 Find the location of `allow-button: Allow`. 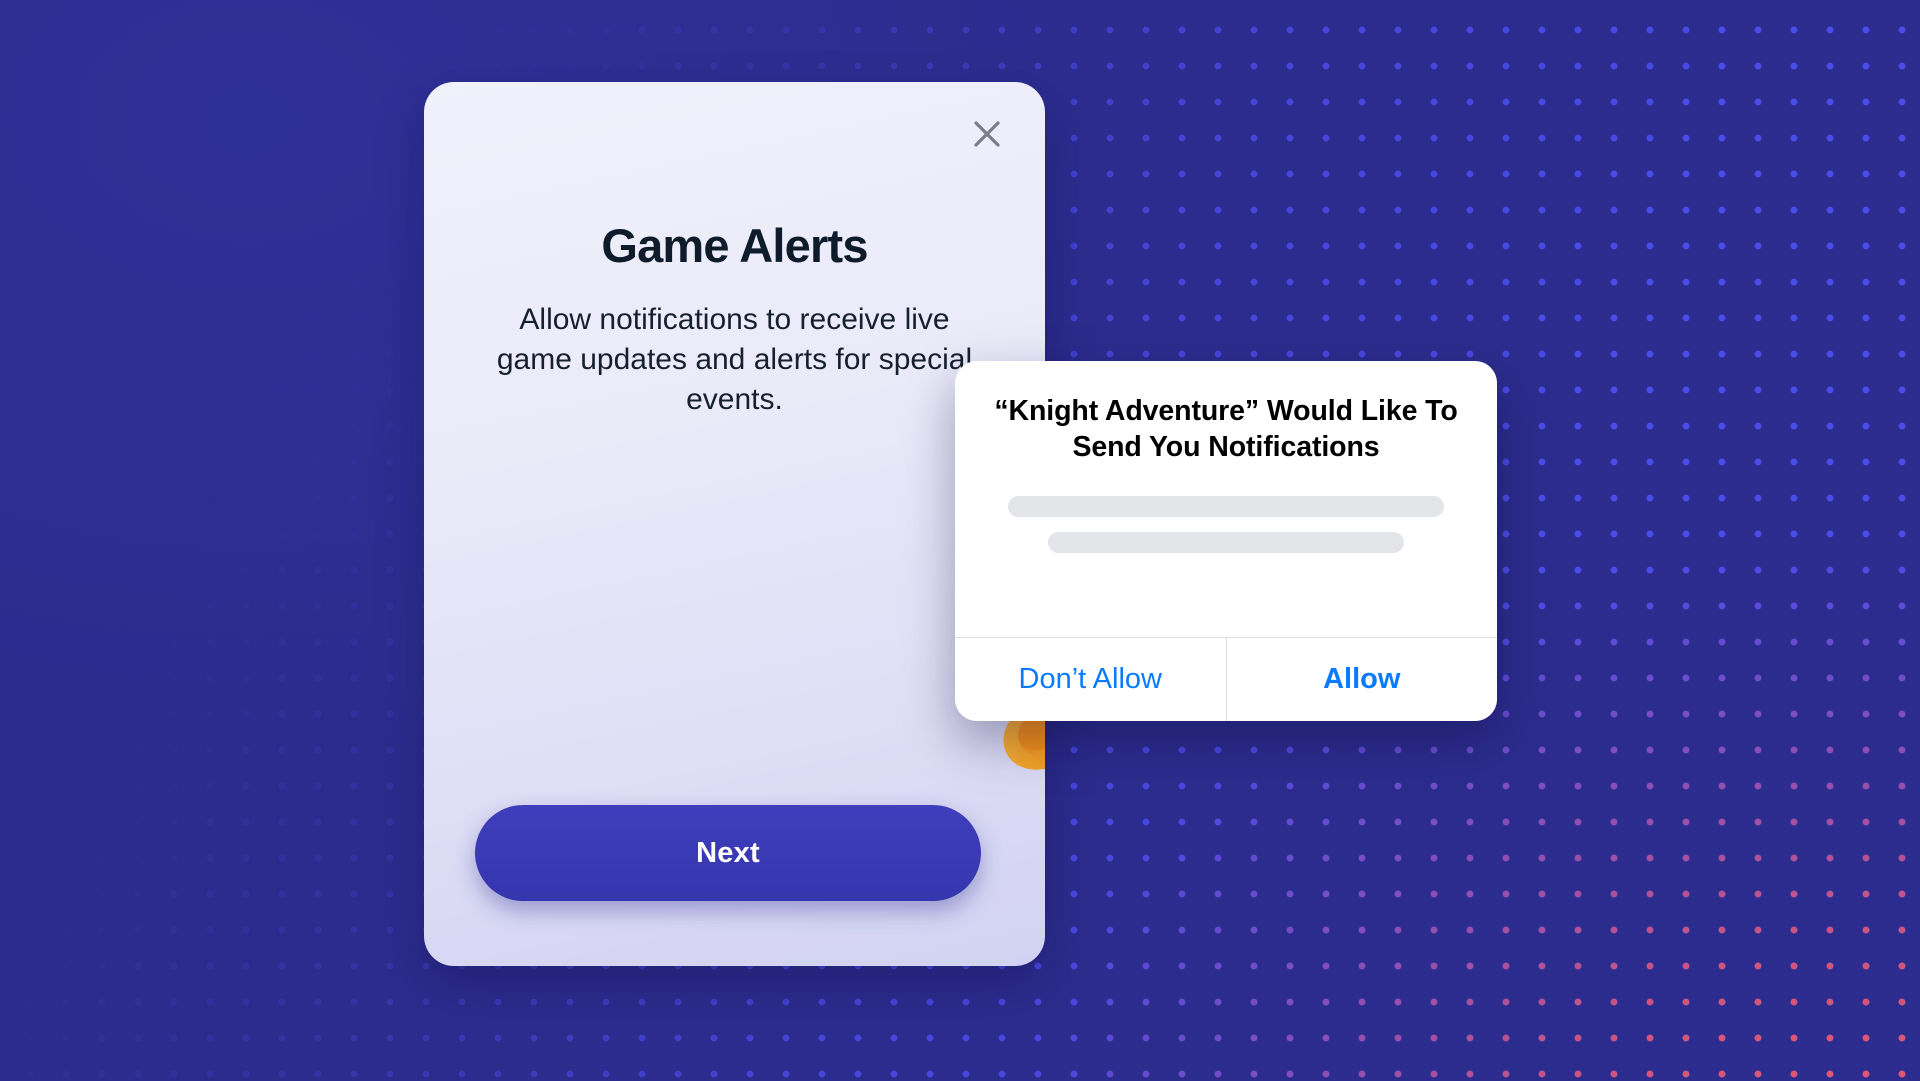

allow-button: Allow is located at coordinates (1361, 679).